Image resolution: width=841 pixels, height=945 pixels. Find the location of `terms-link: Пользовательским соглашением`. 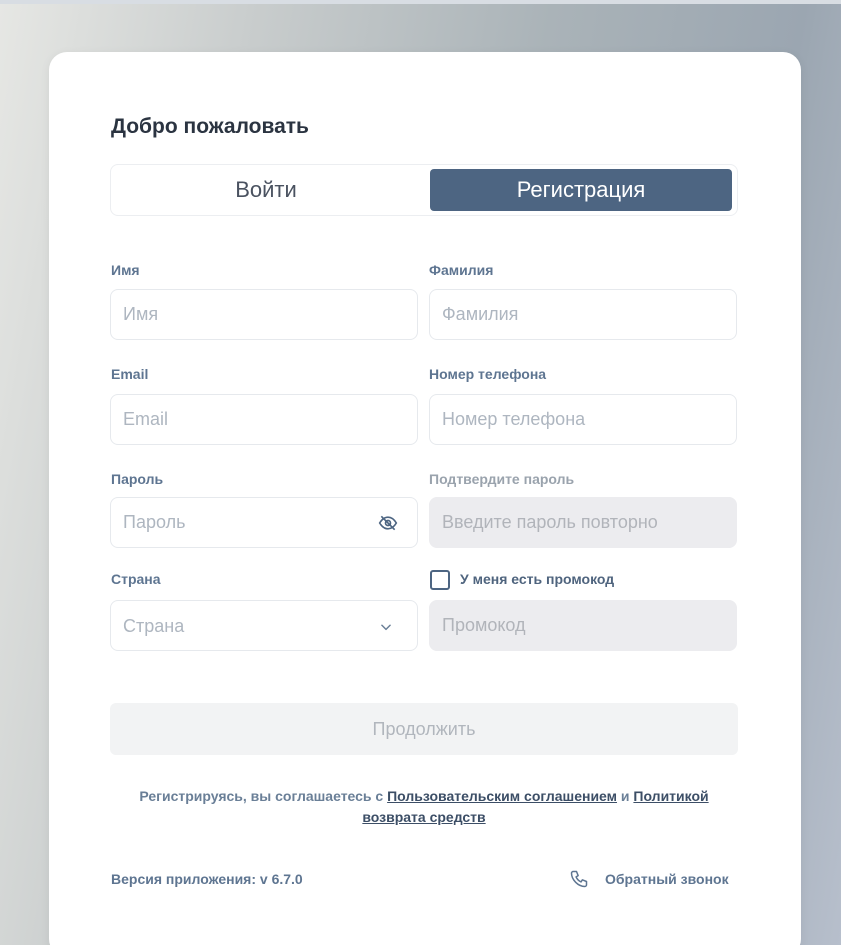

terms-link: Пользовательским соглашением is located at coordinates (502, 796).